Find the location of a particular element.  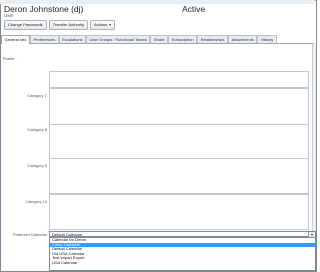

actions-label: Actions is located at coordinates (101, 24).